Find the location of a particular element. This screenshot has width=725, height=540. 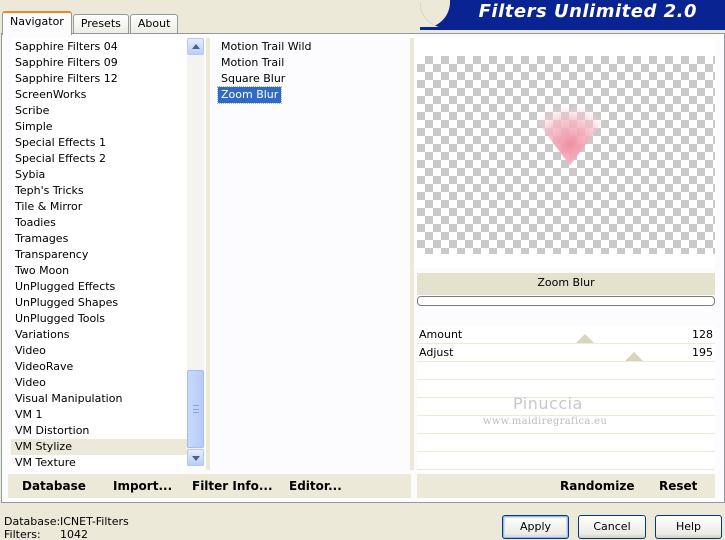

app-title: Filters Unlimited 2.0 is located at coordinates (587, 11).